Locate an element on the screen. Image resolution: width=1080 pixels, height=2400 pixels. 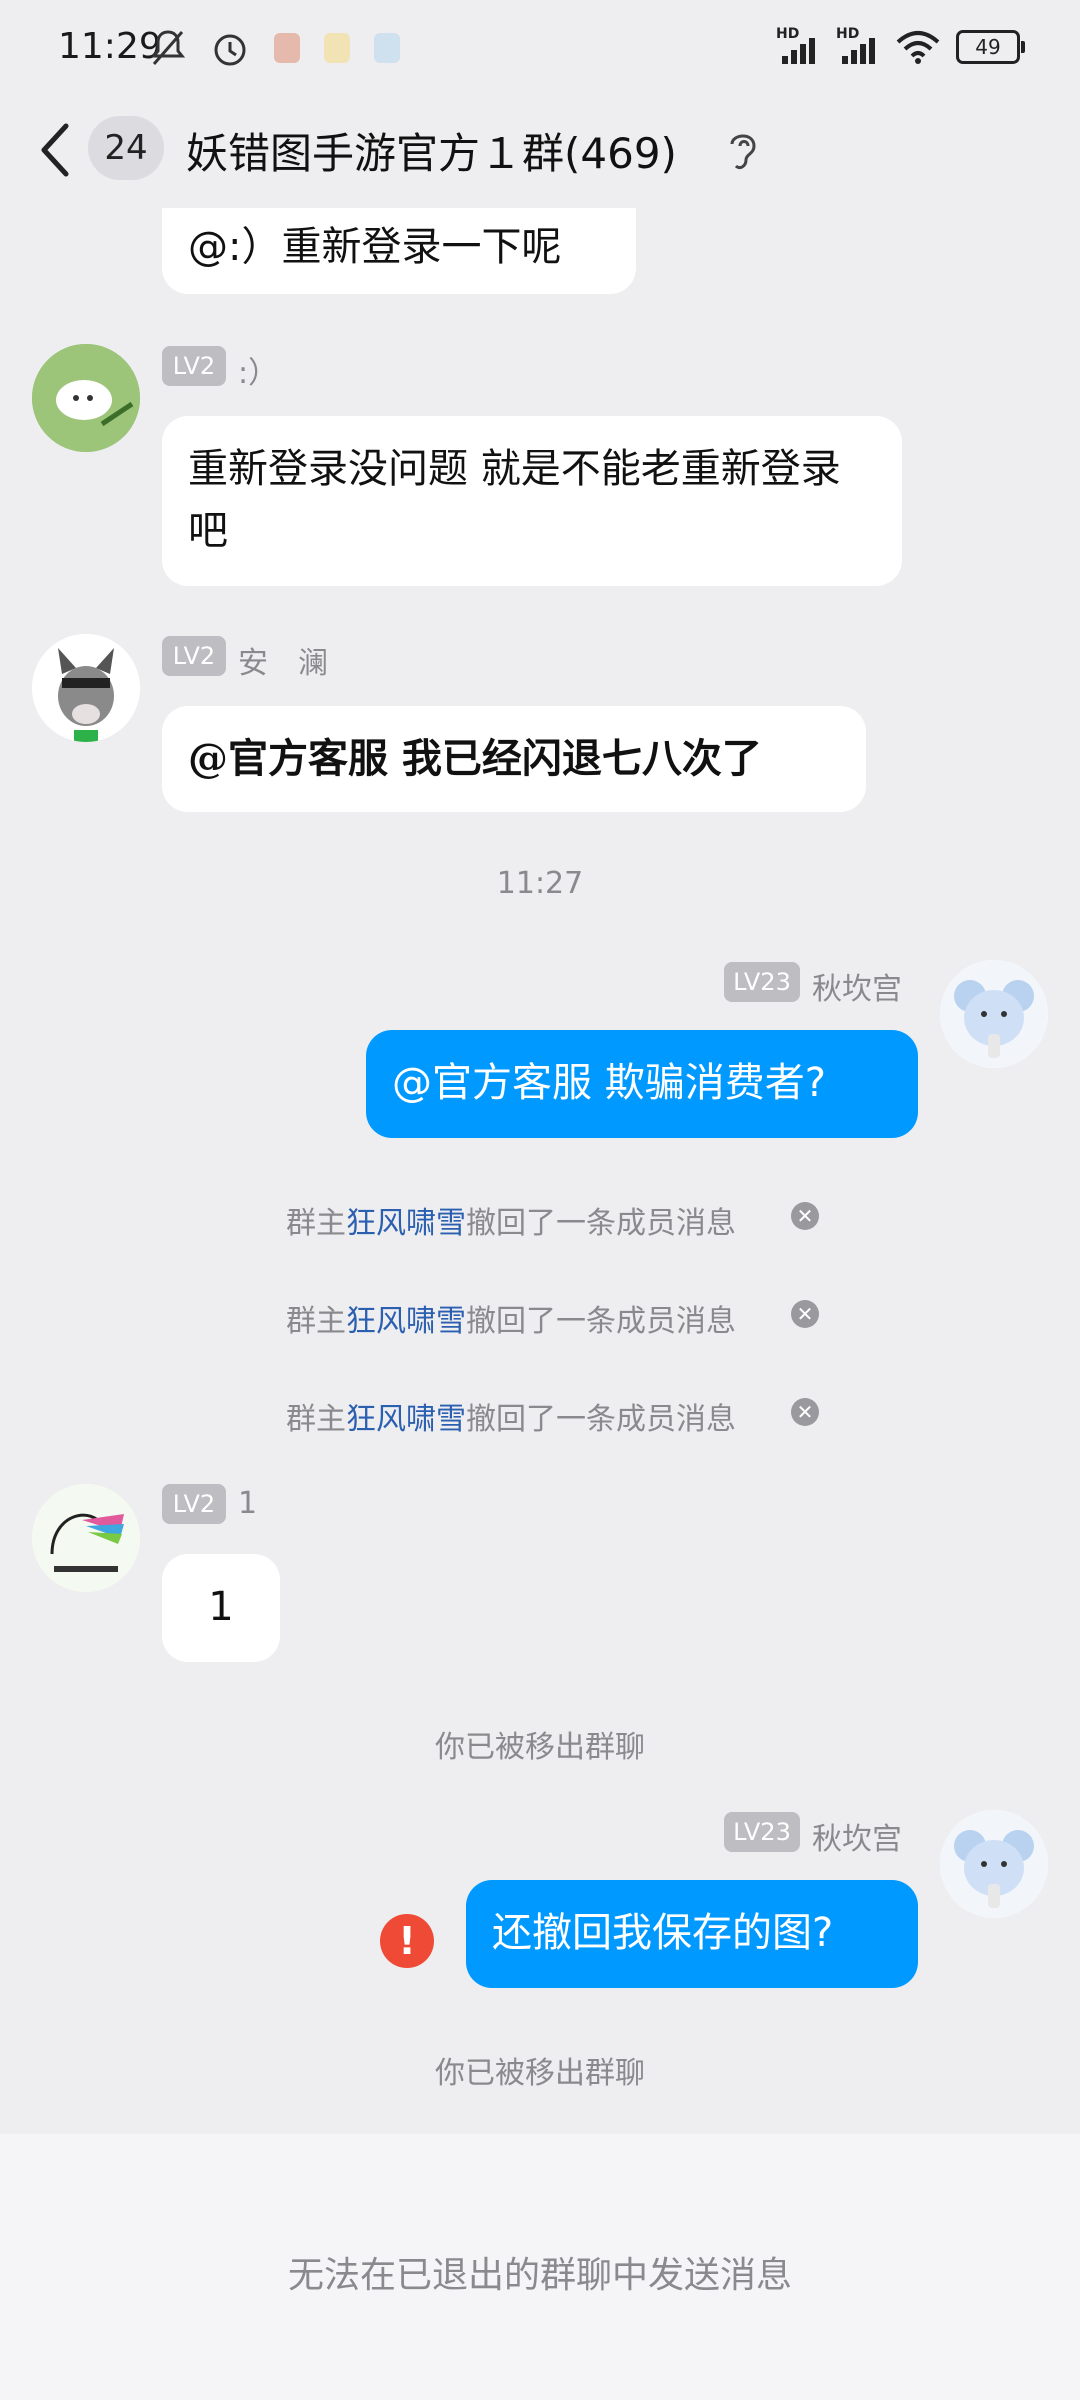
message-bubble: @:）重新登录一下呢 is located at coordinates (399, 251).